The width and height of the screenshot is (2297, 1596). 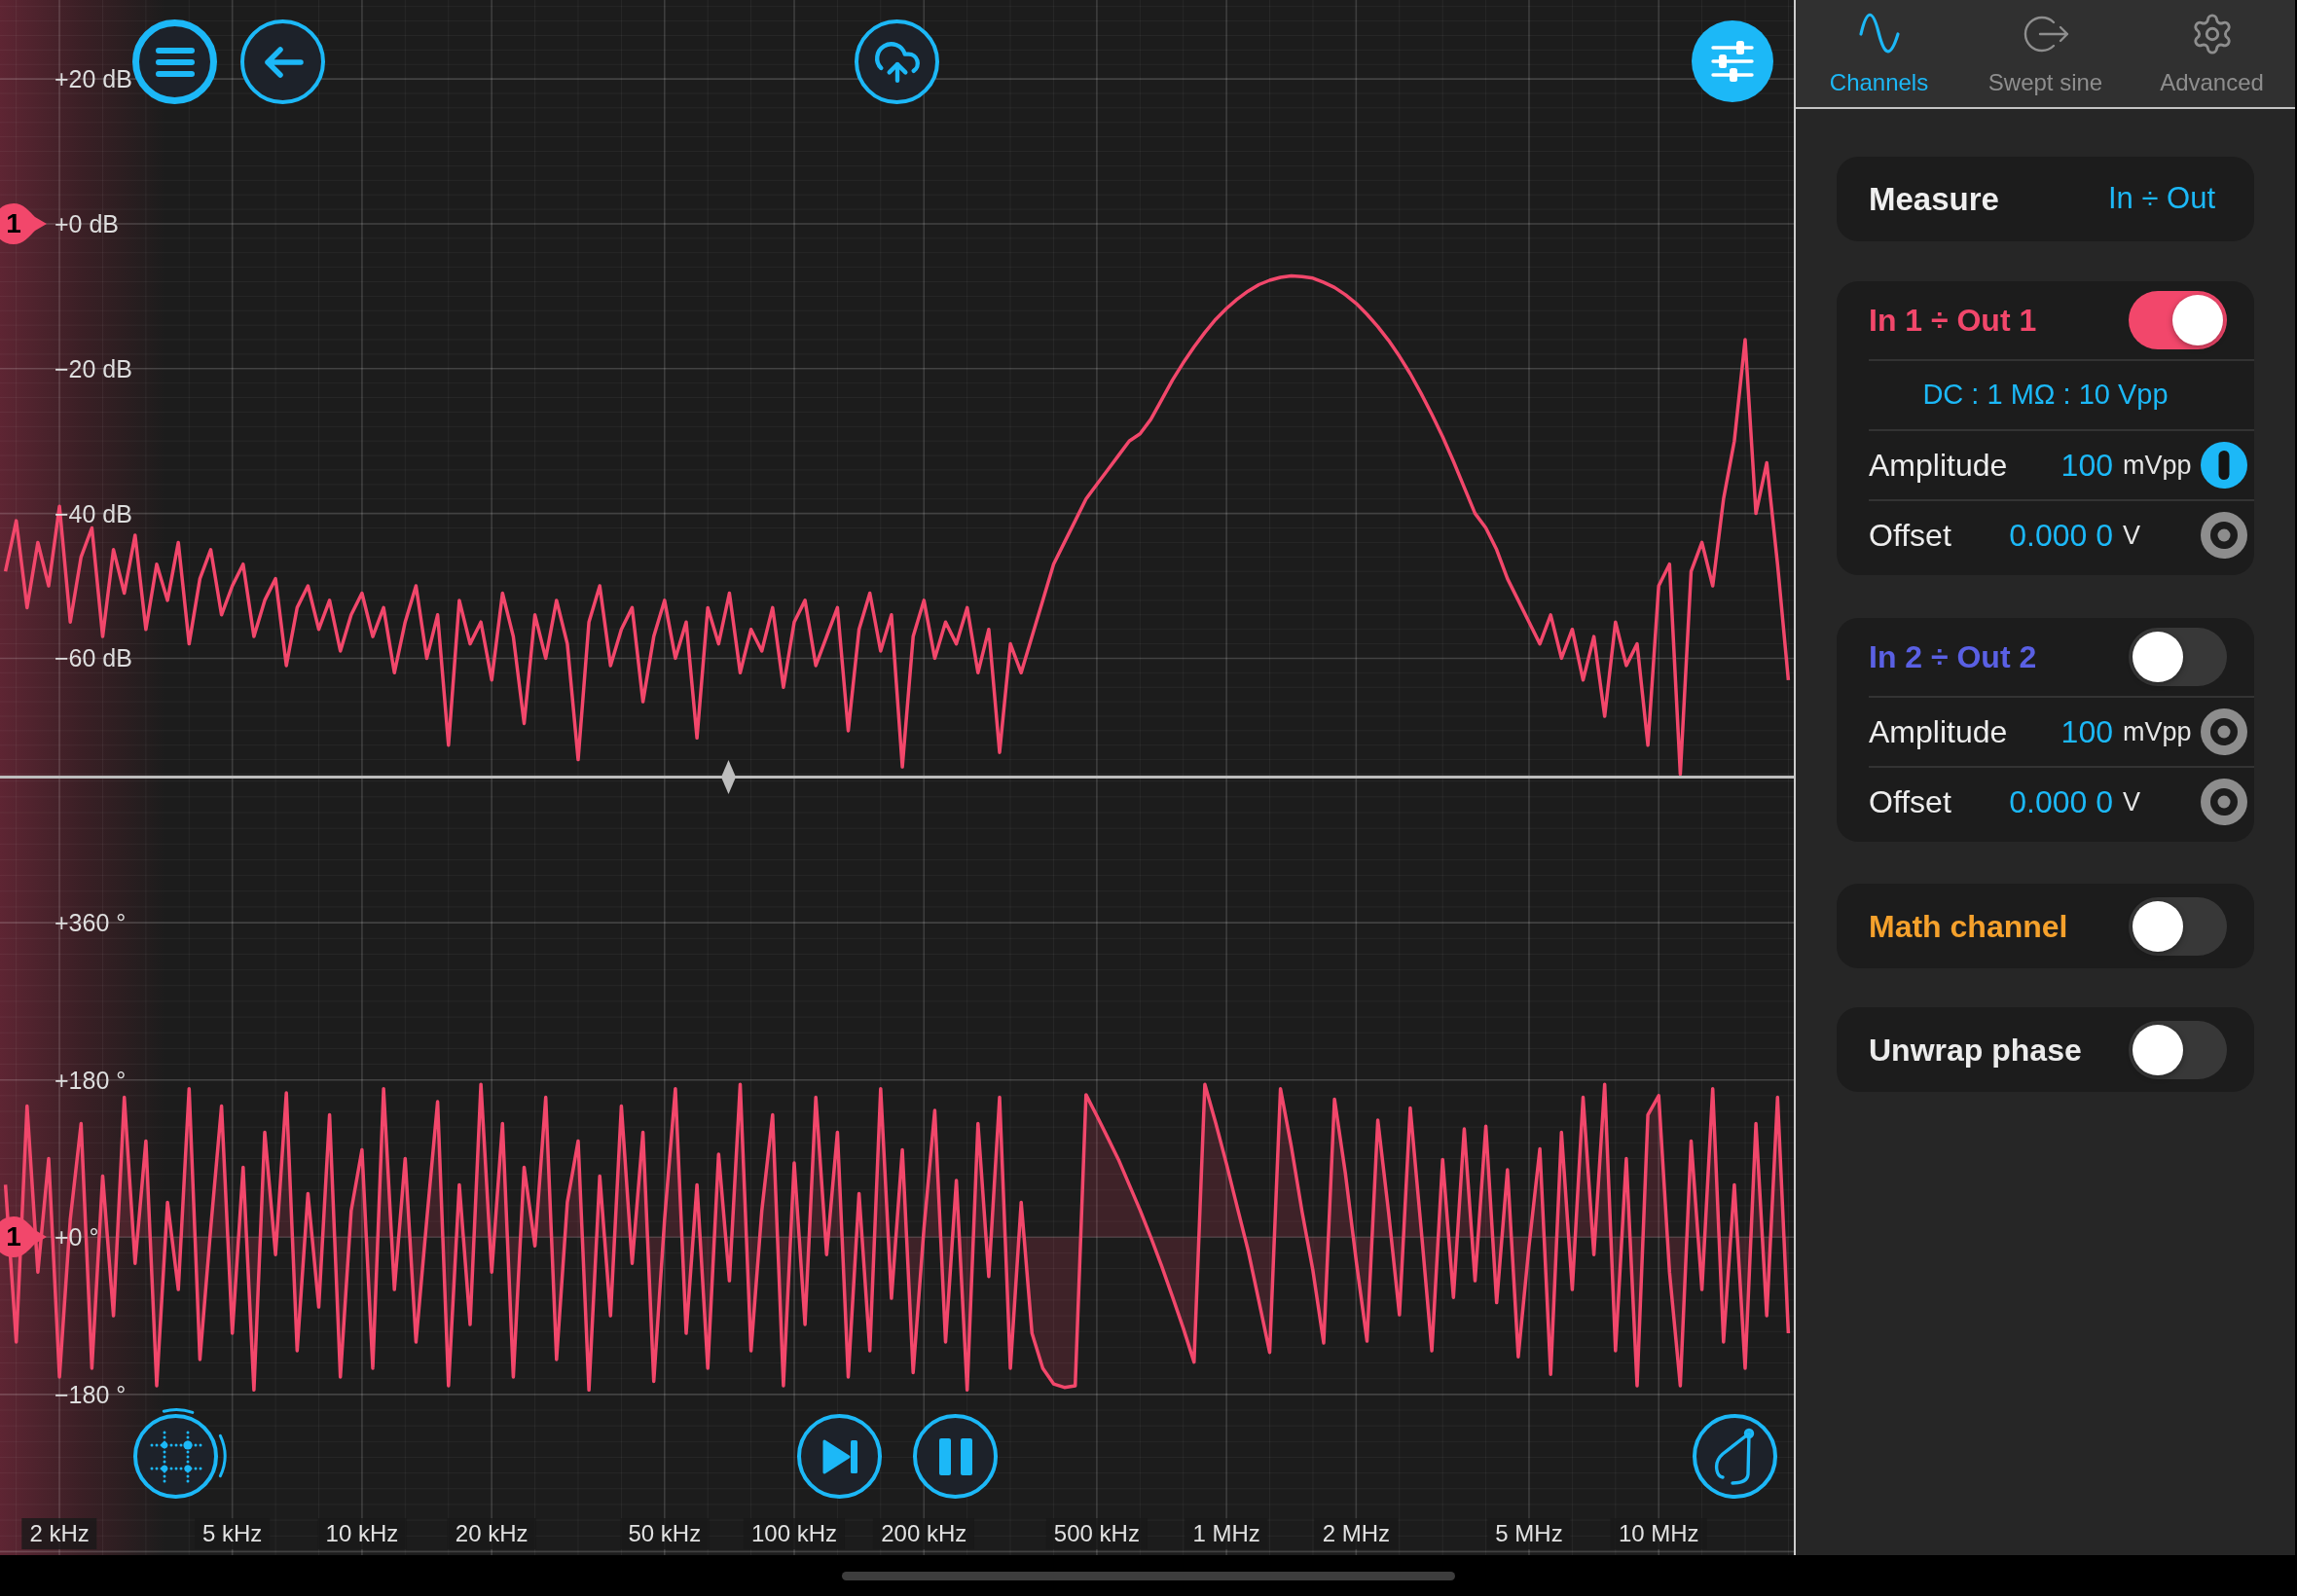 I want to click on splitter-handle, so click(x=728, y=777).